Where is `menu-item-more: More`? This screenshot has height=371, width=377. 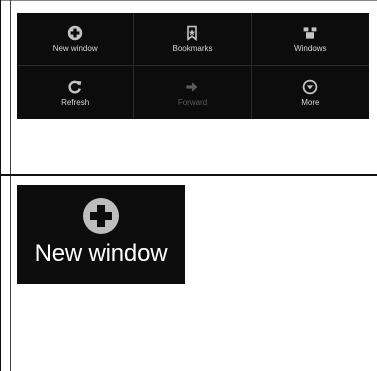
menu-item-more: More is located at coordinates (310, 92).